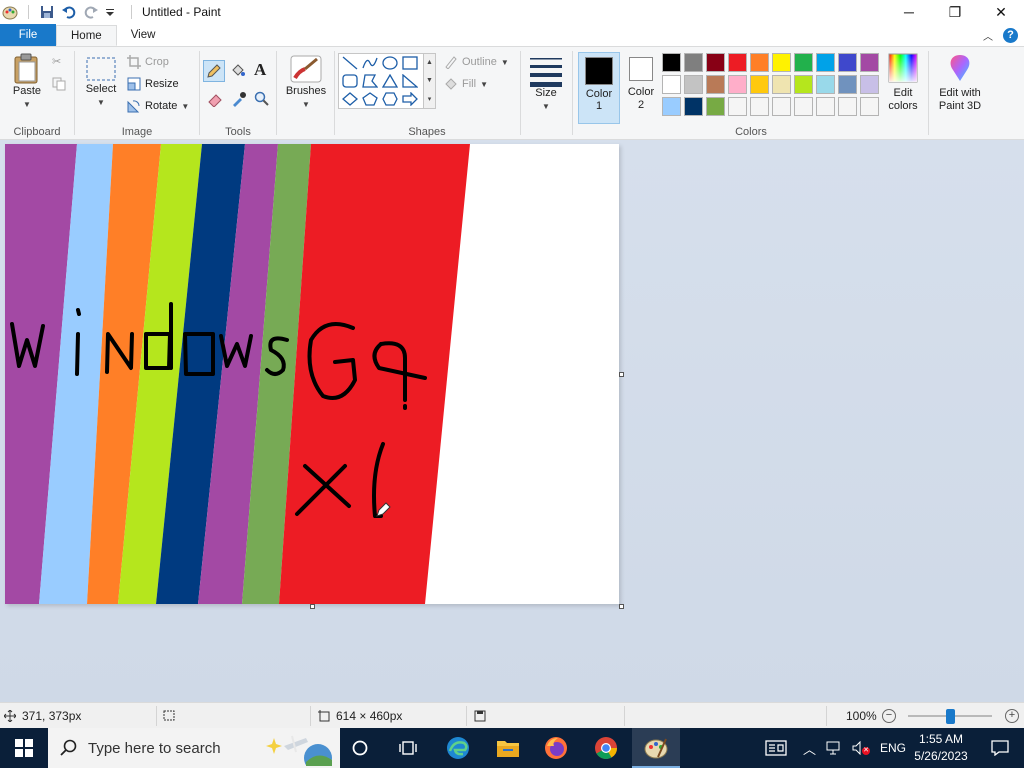  Describe the element at coordinates (158, 106) in the screenshot. I see `rotate-button: Rotate ▼` at that location.